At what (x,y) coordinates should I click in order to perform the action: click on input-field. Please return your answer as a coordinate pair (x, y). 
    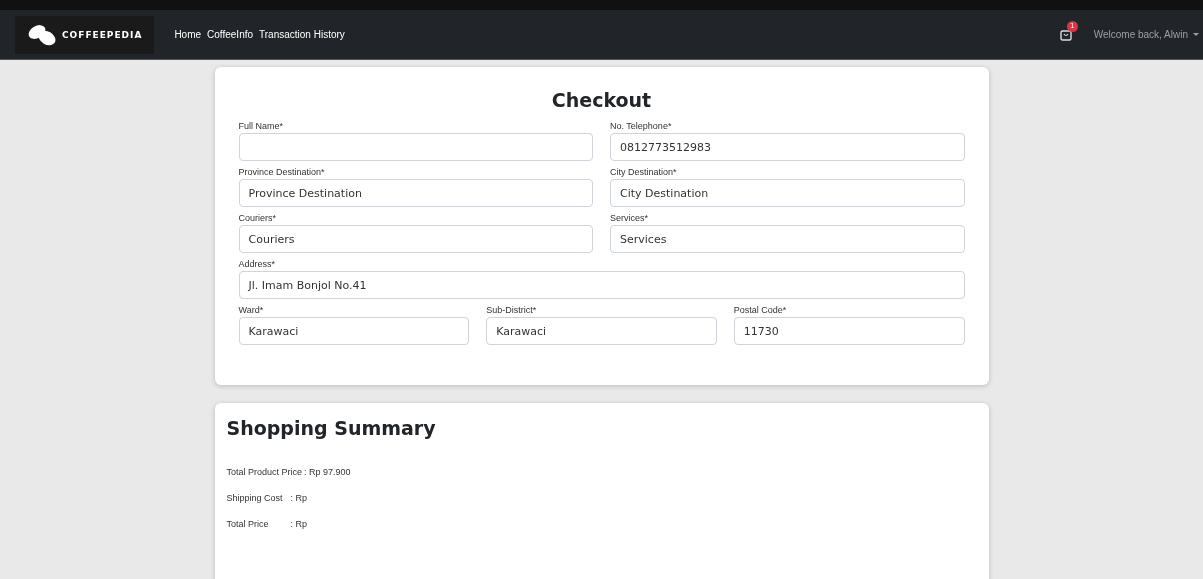
    Looking at the image, I should click on (415, 147).